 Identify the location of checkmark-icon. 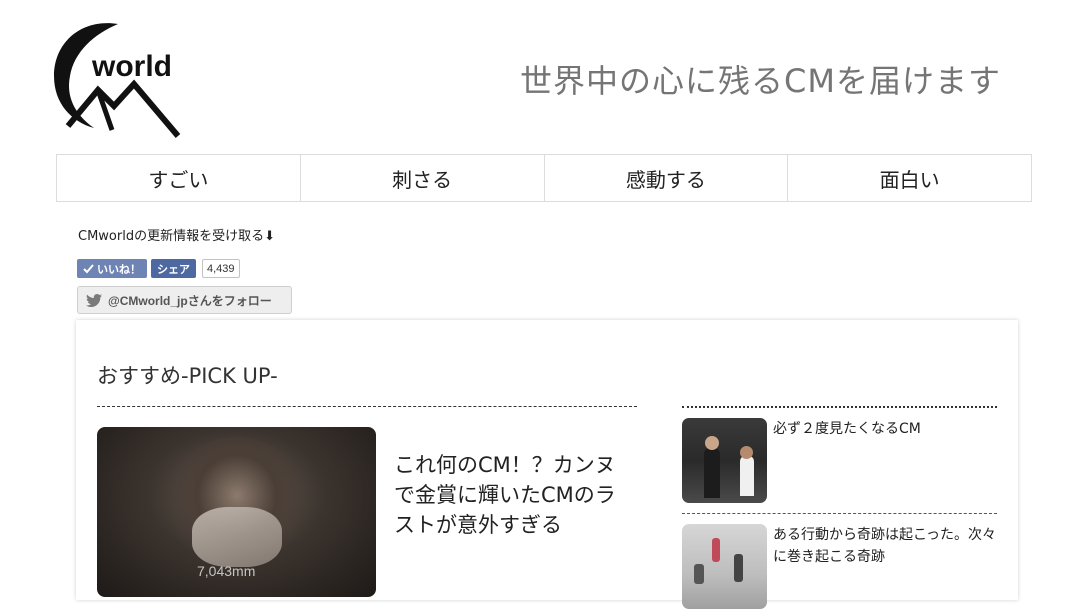
(88, 268).